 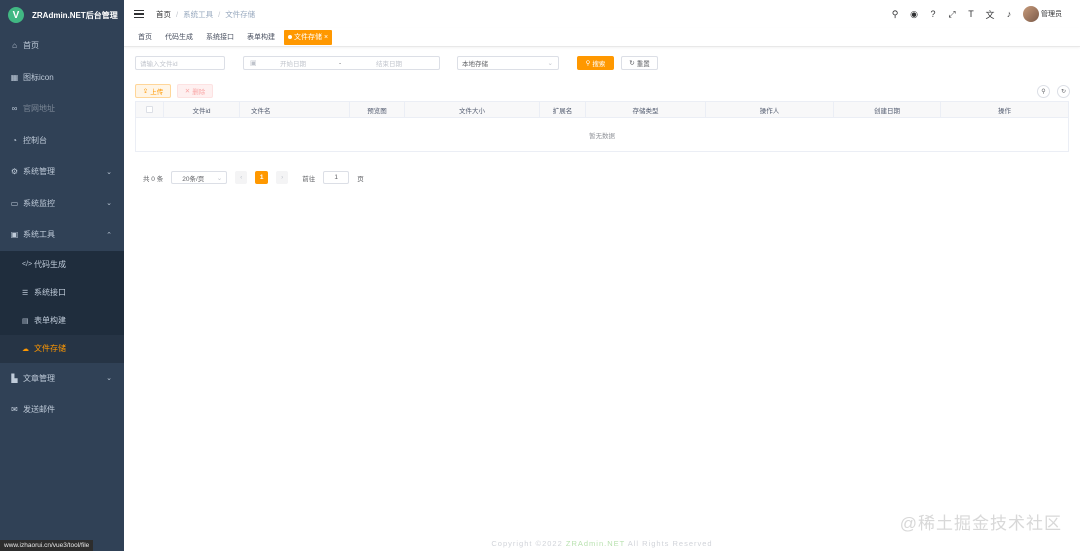 I want to click on total-count: 共 0 条, so click(x=153, y=179).